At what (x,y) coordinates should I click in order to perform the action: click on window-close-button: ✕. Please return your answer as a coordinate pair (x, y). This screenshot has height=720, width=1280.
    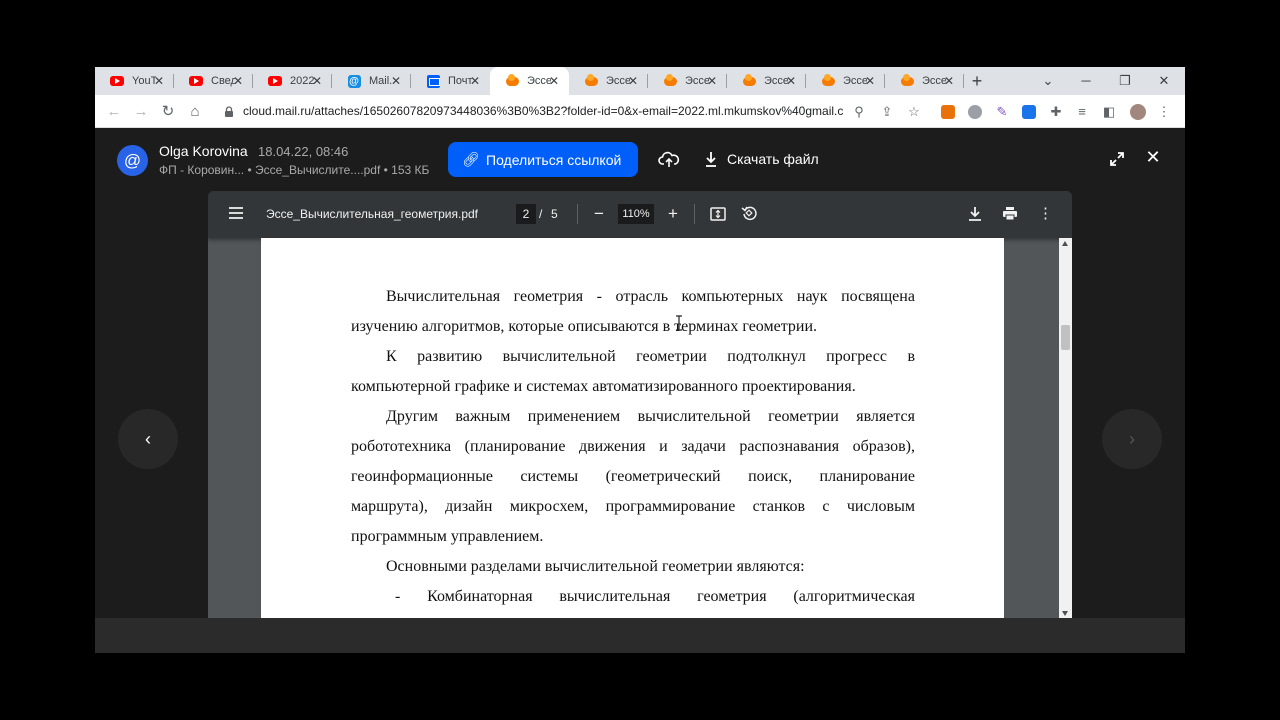
    Looking at the image, I should click on (1164, 81).